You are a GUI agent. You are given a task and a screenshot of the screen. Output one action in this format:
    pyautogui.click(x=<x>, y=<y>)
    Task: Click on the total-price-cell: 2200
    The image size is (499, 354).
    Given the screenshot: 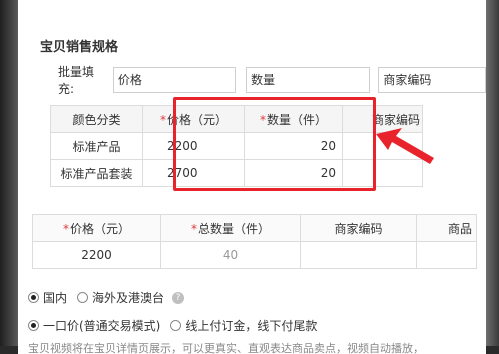 What is the action you would take?
    pyautogui.click(x=96, y=255)
    